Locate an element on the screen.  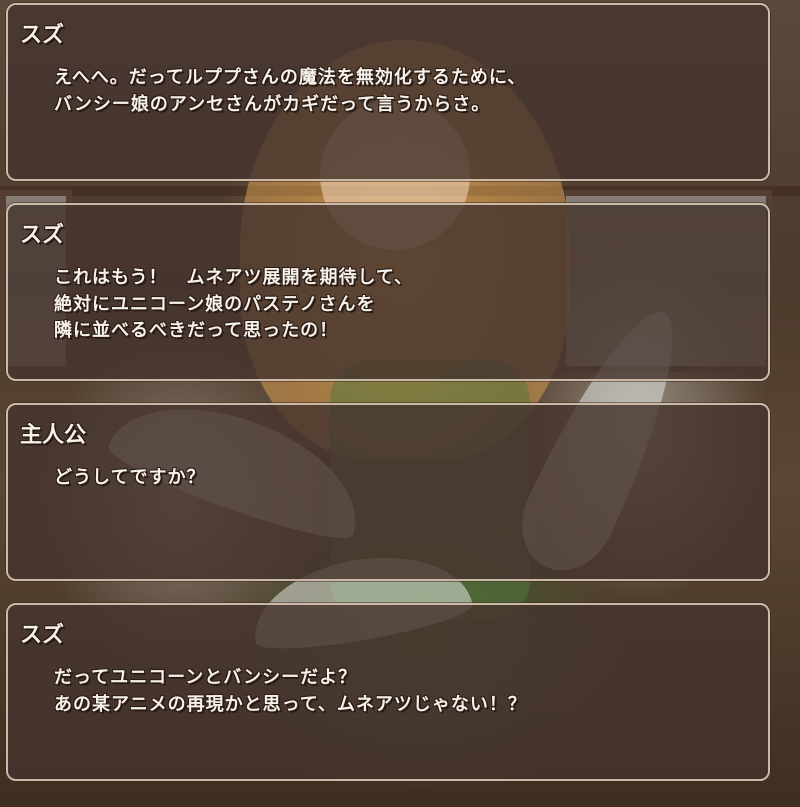
dialog-line: だってユニコーンとバンシーだよ？ is located at coordinates (206, 677).